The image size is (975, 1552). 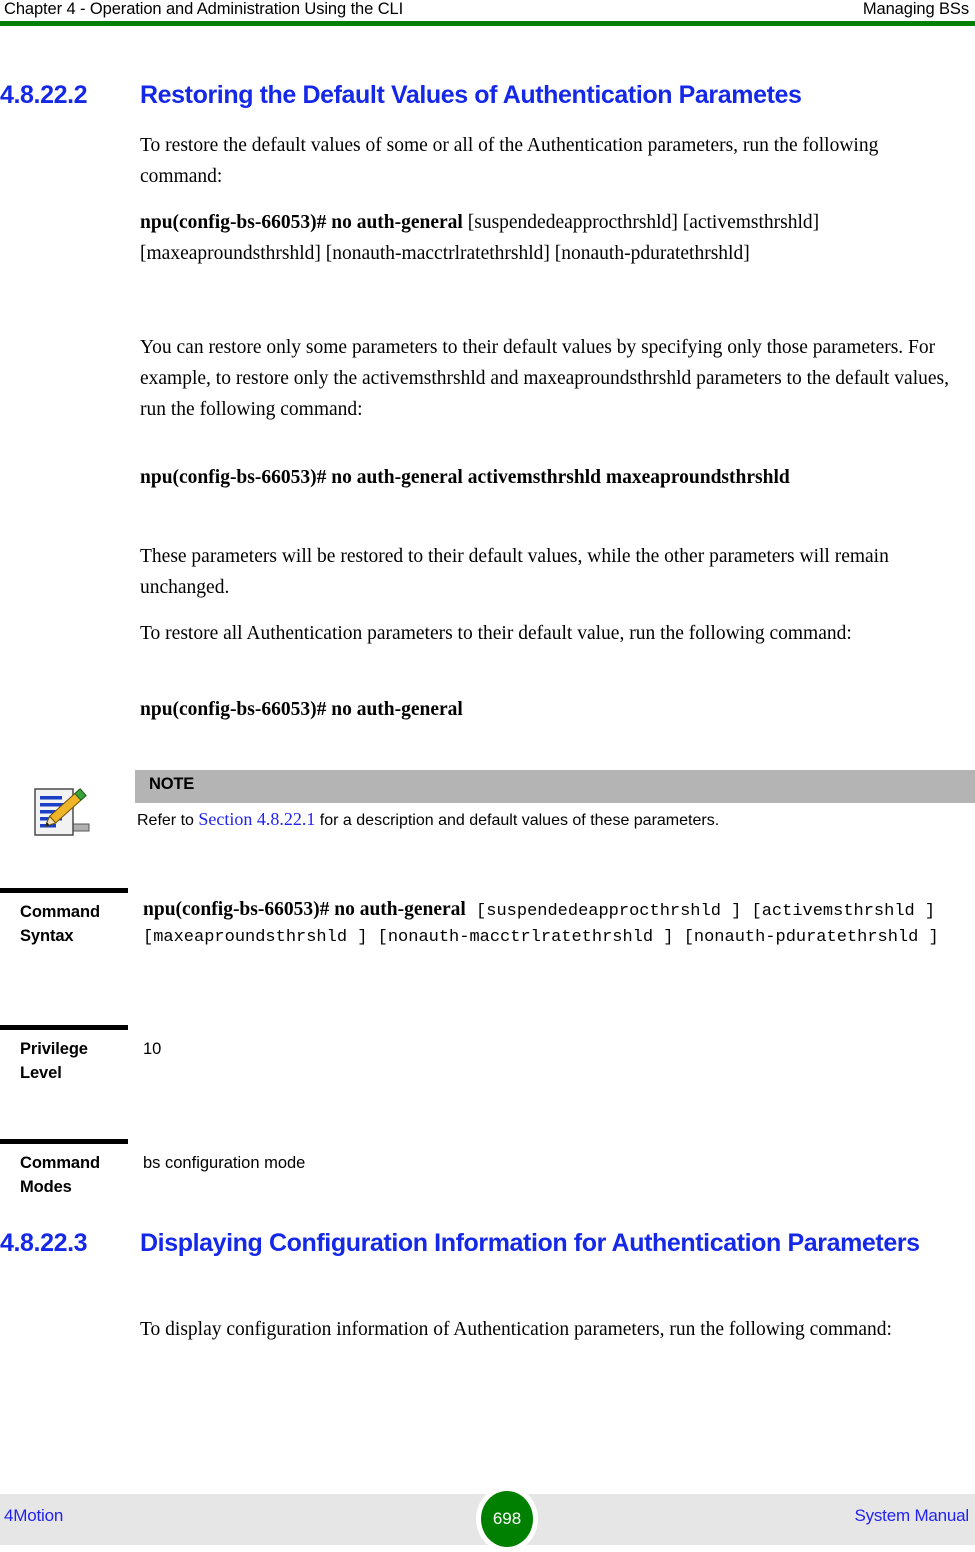 I want to click on row-label-line-2: Level, so click(x=41, y=1073).